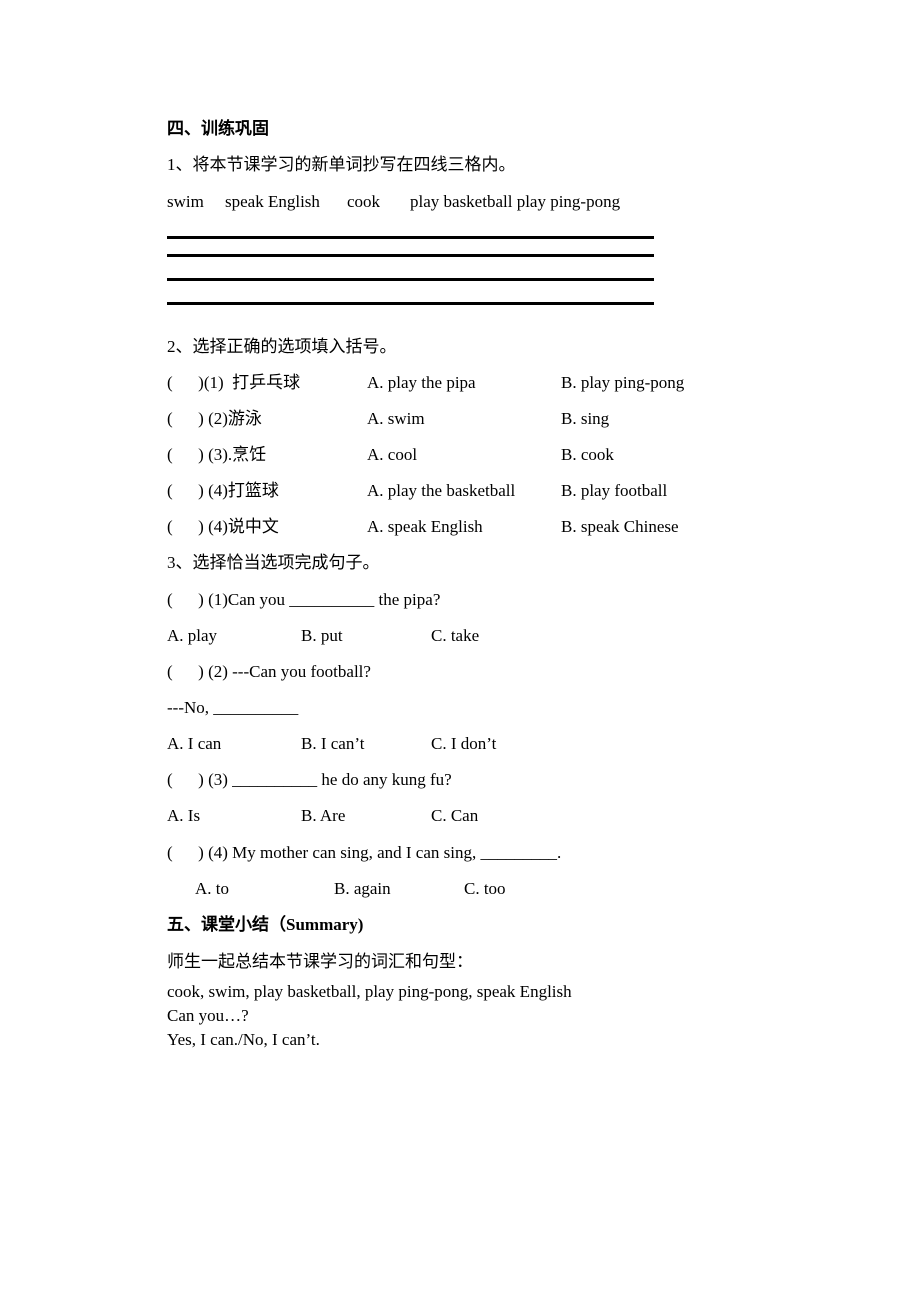 The width and height of the screenshot is (920, 1302). Describe the element at coordinates (392, 454) in the screenshot. I see `option-a: A. cool` at that location.